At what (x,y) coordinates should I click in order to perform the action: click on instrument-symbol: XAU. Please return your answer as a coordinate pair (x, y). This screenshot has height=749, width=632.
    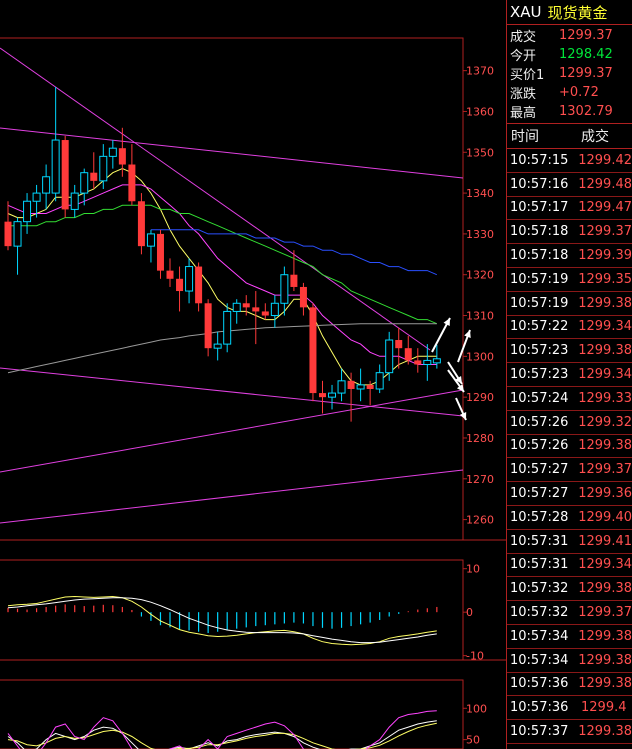
    Looking at the image, I should click on (526, 12).